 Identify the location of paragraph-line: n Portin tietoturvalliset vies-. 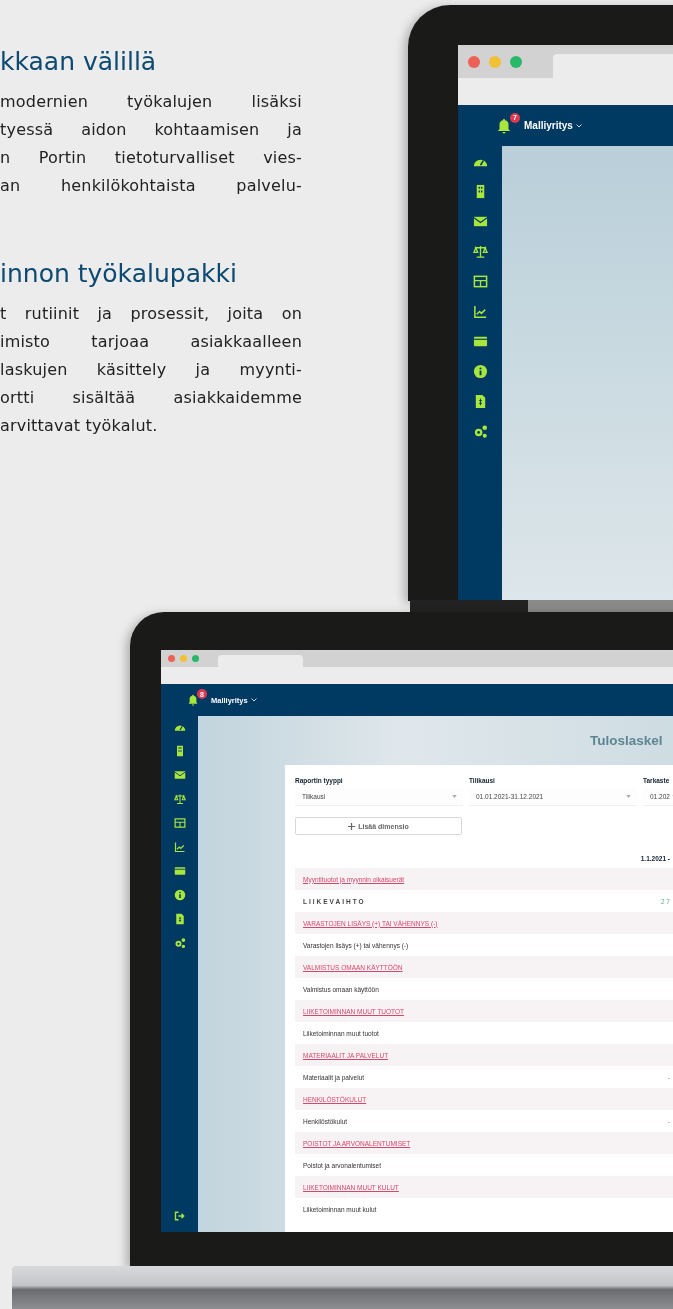
(151, 158).